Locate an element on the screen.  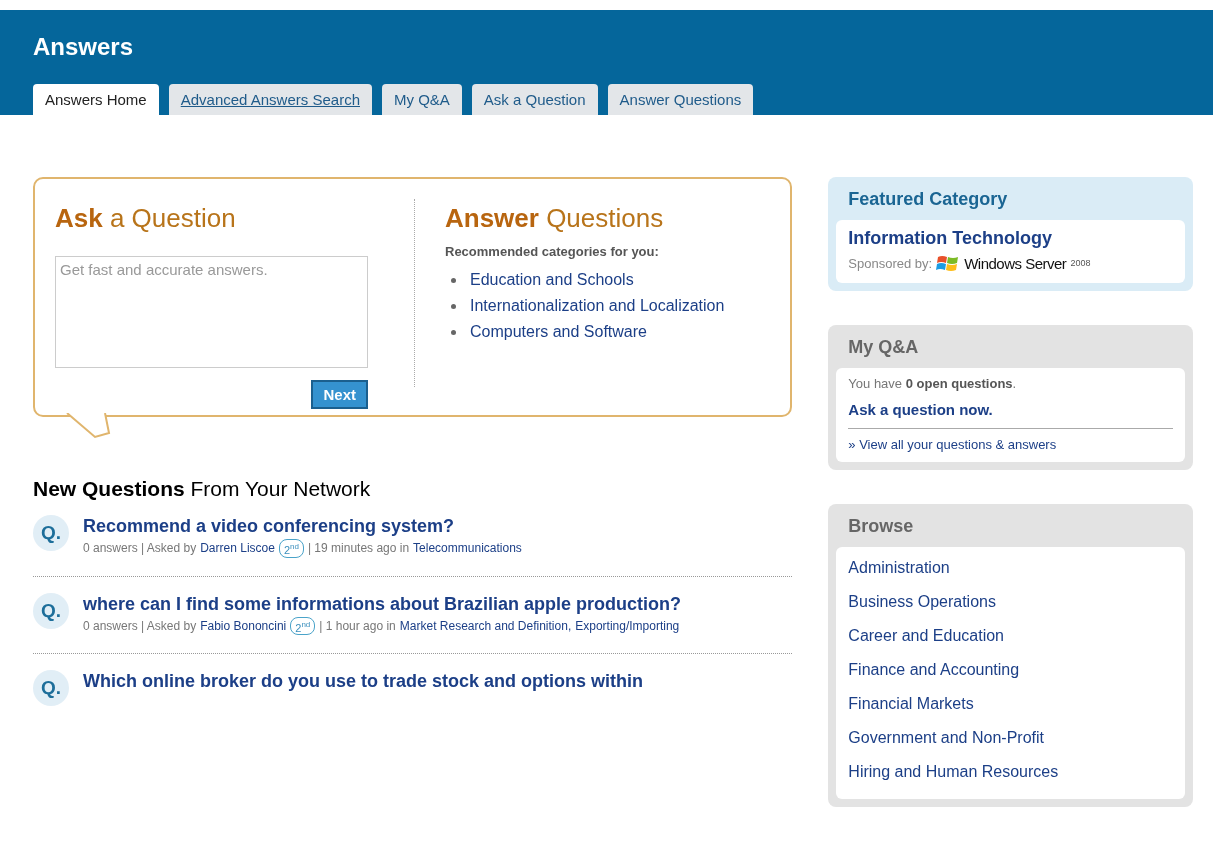
category-link: Education and Schools is located at coordinates (552, 280).